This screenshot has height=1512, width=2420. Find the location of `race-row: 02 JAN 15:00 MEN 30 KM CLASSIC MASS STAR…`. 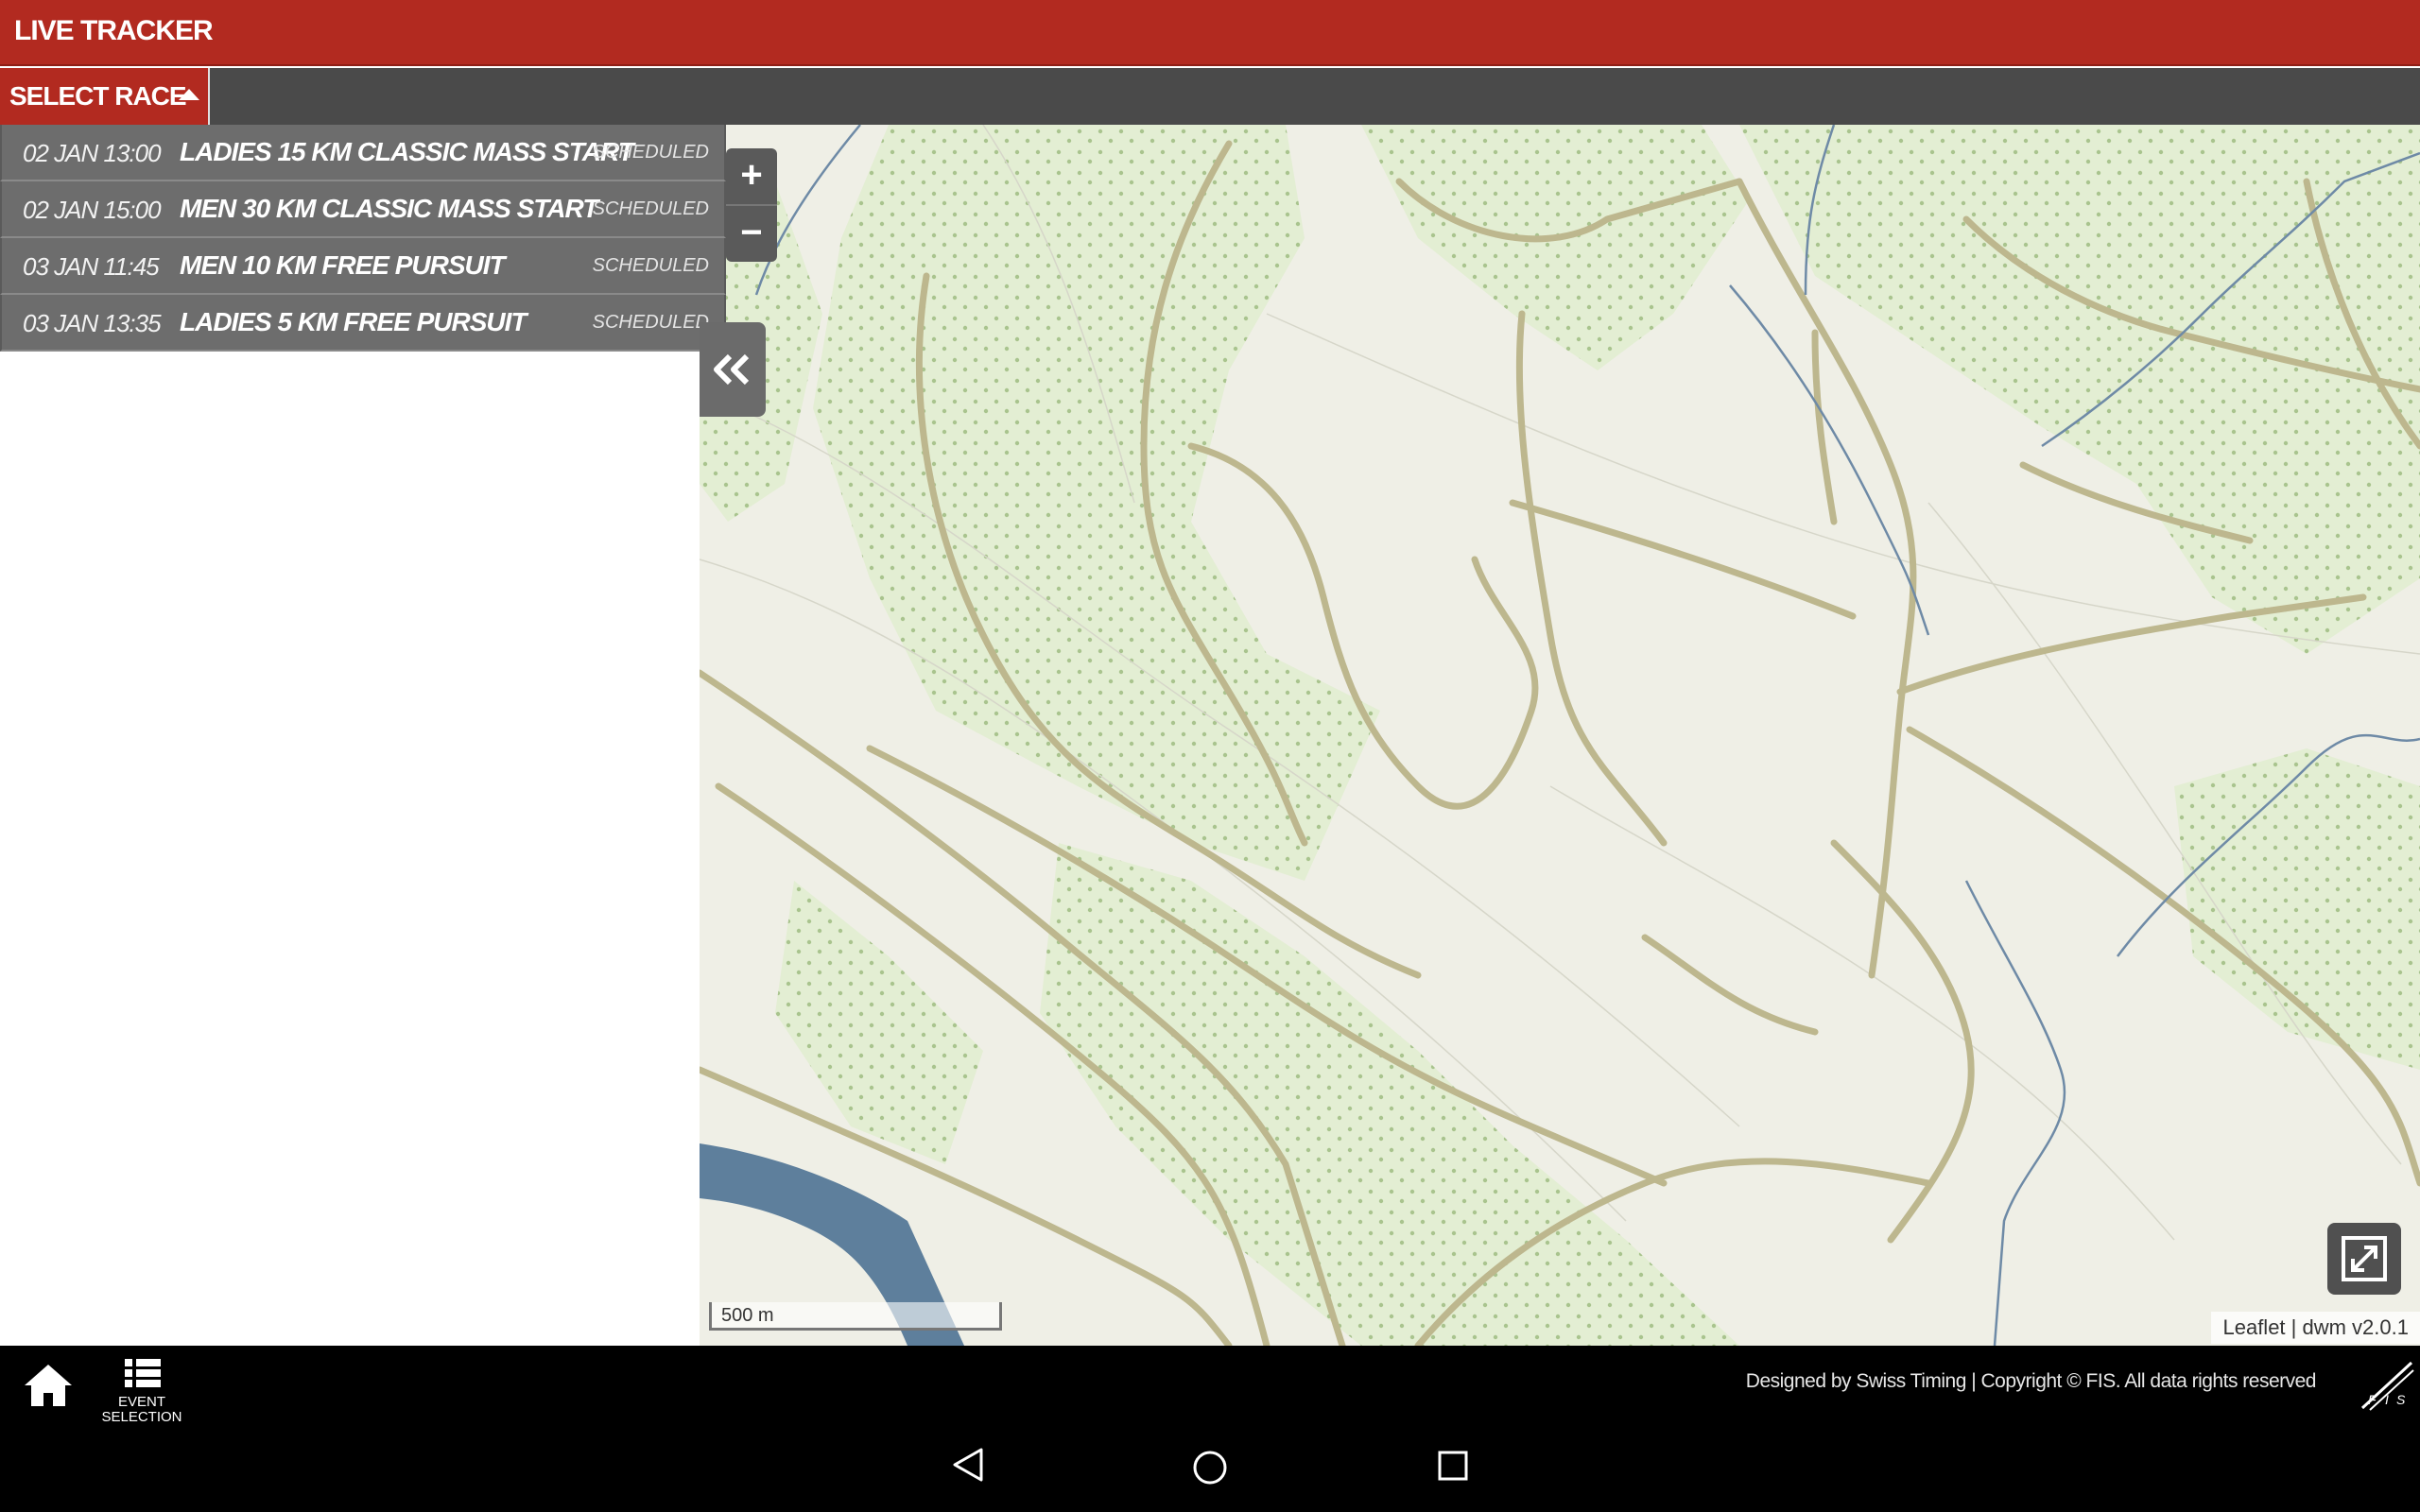

race-row: 02 JAN 15:00 MEN 30 KM CLASSIC MASS STAR… is located at coordinates (363, 209).